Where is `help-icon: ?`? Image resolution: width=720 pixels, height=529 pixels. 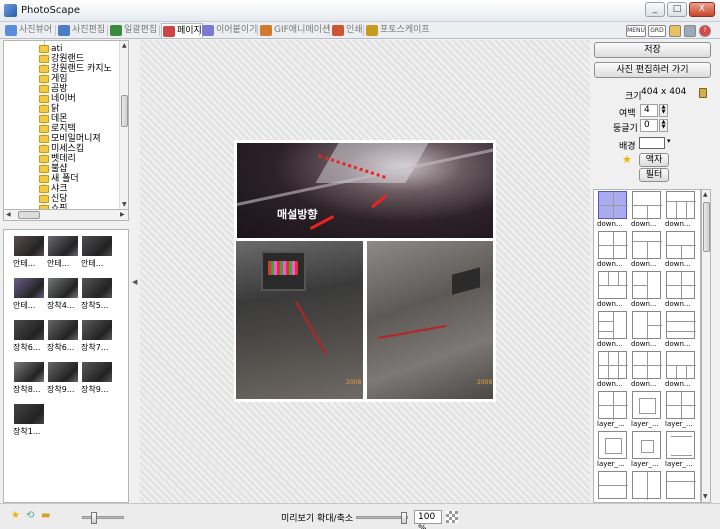 help-icon: ? is located at coordinates (705, 31).